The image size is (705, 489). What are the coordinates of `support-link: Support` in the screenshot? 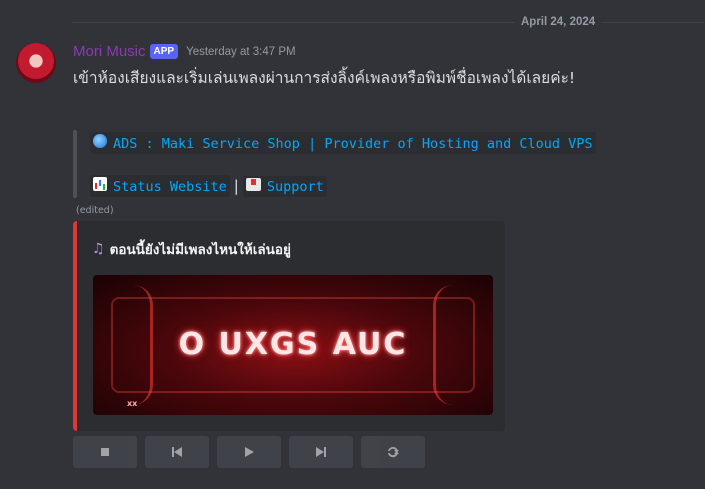 It's located at (284, 186).